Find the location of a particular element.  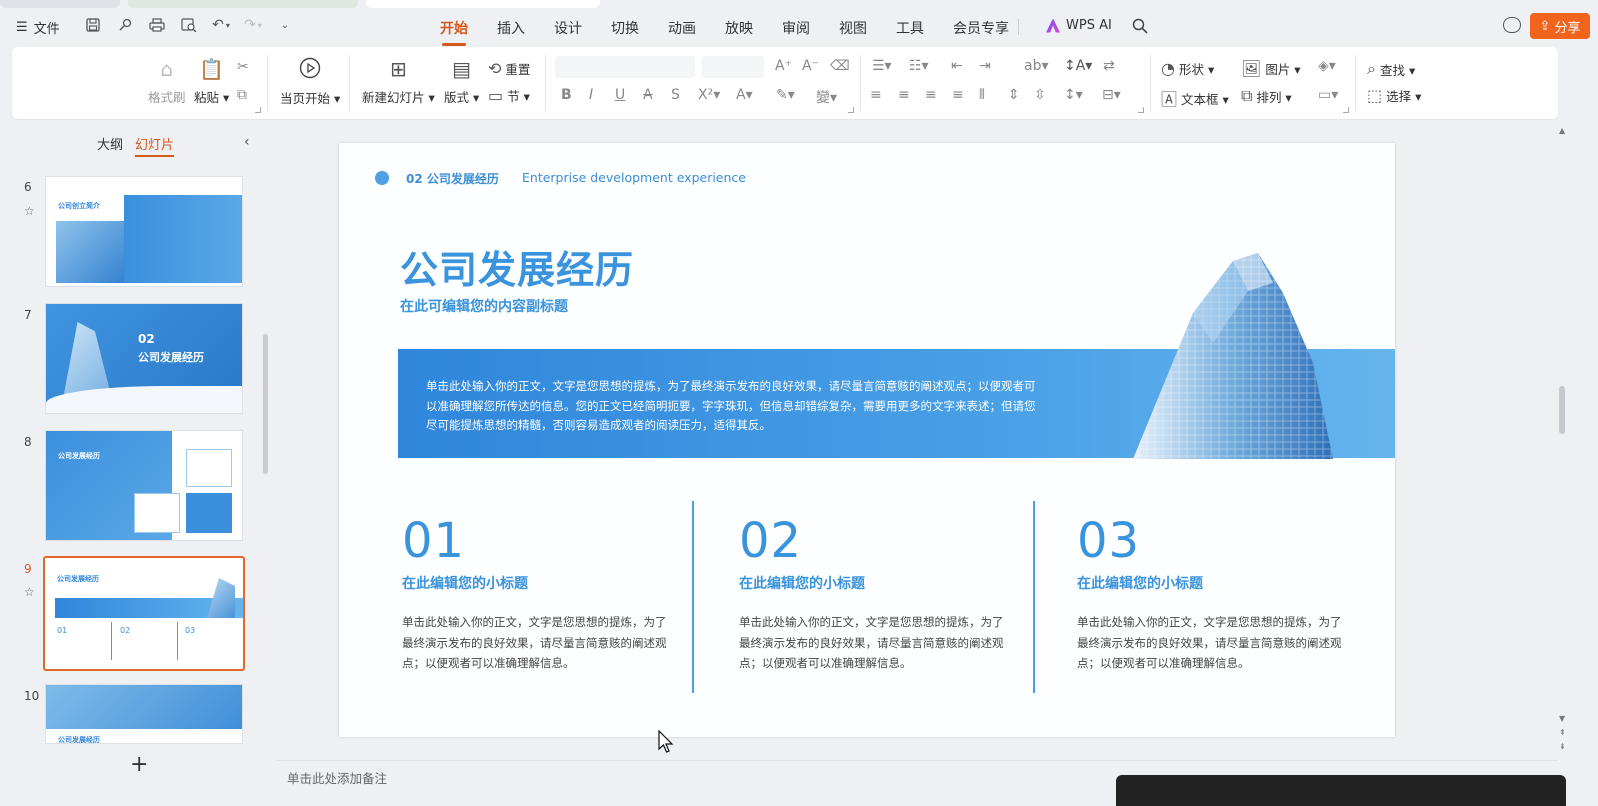

slide-subtitle: 在此可编辑您的内容副标题 is located at coordinates (484, 306).